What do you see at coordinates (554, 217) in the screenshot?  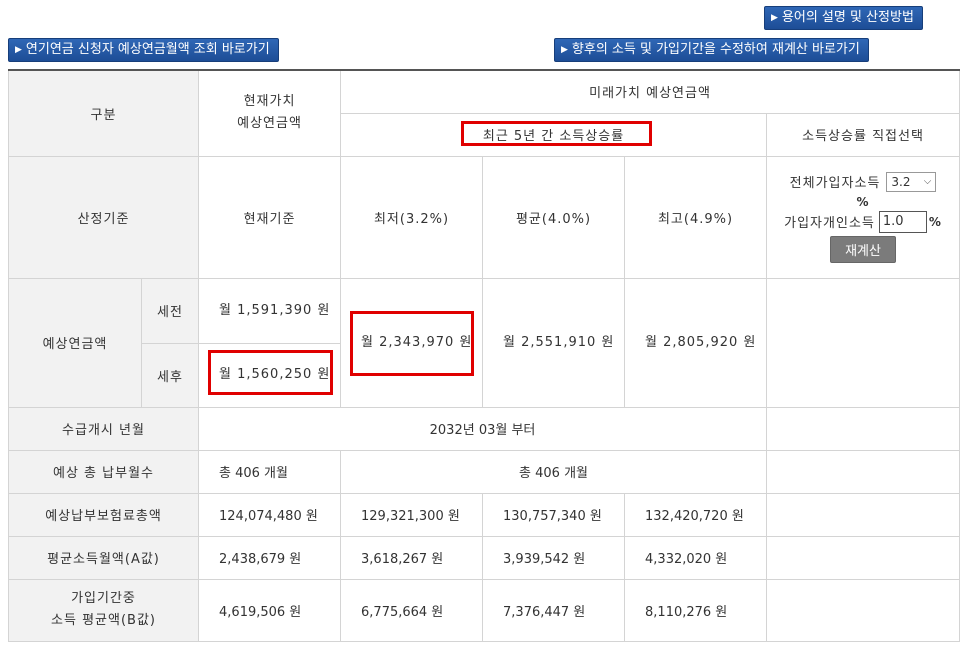 I see `criteria-avg: 평균(4.0%)` at bounding box center [554, 217].